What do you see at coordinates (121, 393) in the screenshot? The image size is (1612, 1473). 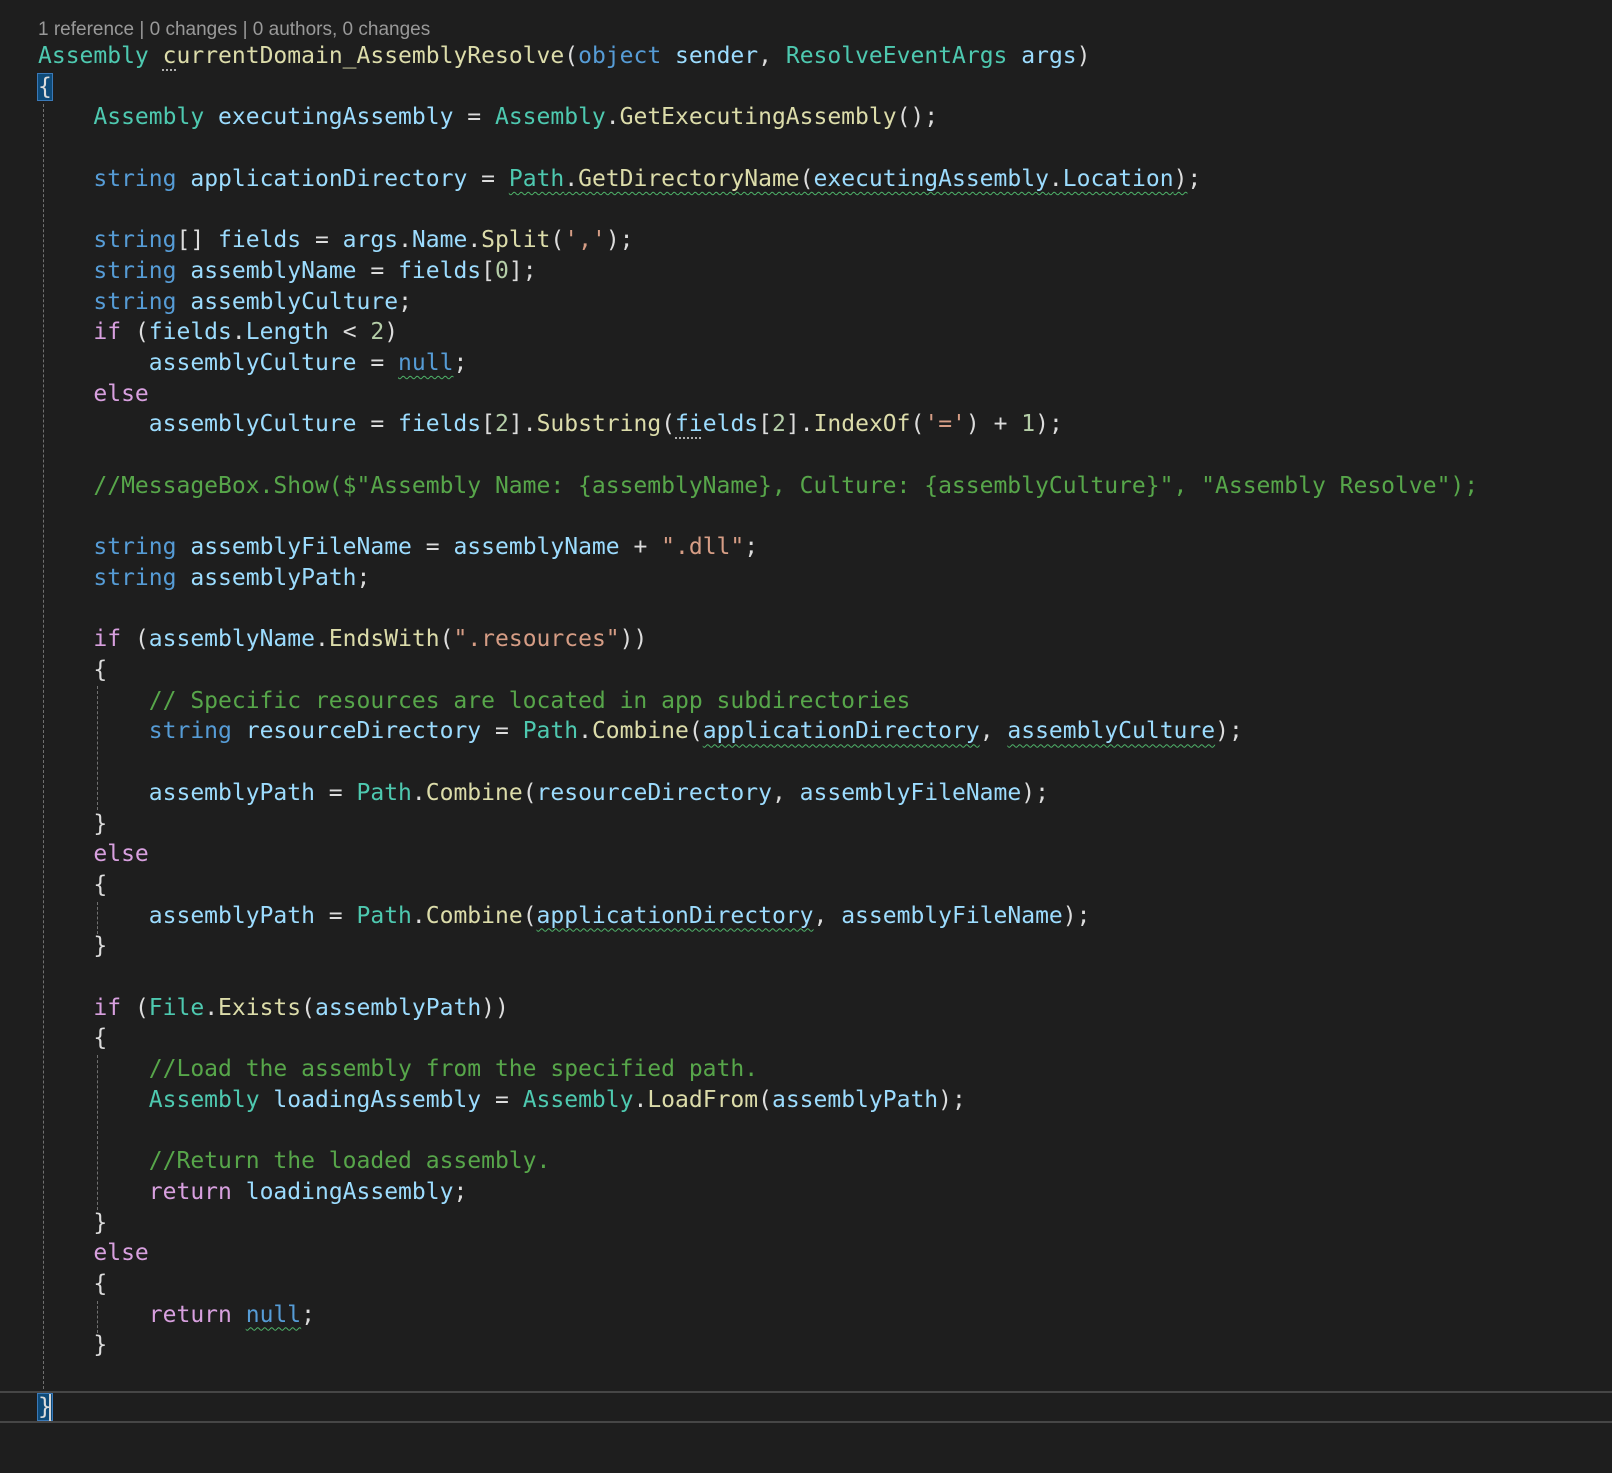 I see `control-keyword-token: else` at bounding box center [121, 393].